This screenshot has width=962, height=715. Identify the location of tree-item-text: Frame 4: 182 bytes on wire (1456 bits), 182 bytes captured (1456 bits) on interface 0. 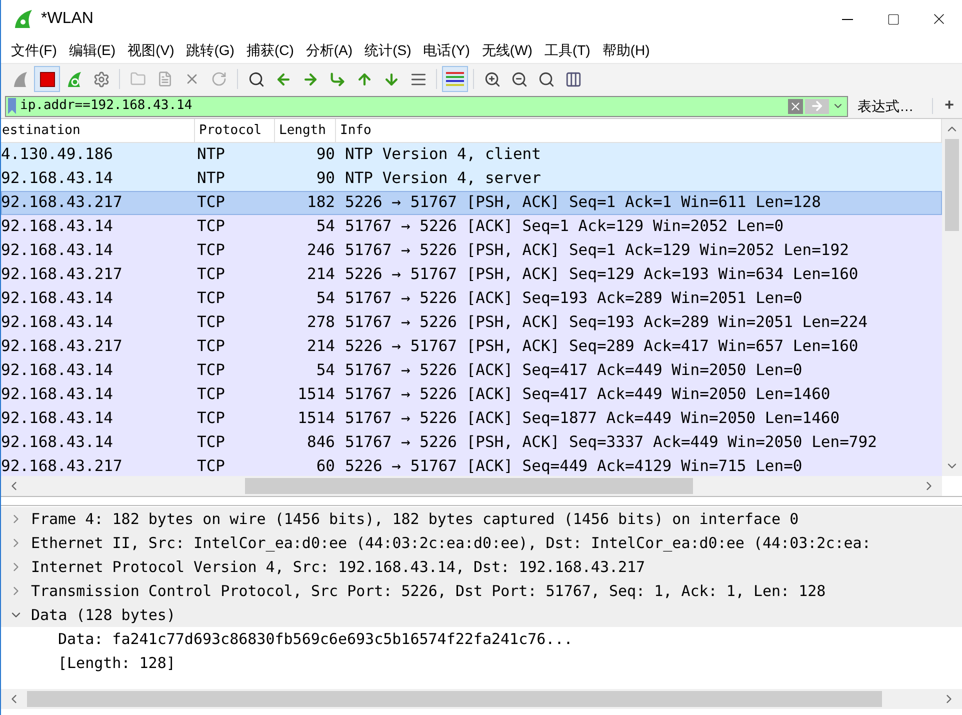
(415, 519).